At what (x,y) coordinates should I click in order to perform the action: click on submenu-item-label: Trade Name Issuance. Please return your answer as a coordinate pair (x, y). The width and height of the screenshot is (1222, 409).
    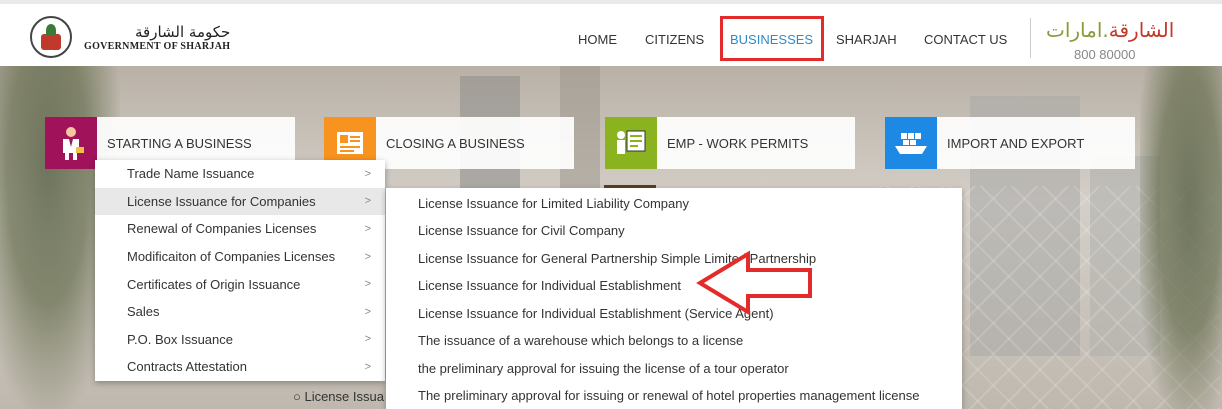
    Looking at the image, I should click on (191, 174).